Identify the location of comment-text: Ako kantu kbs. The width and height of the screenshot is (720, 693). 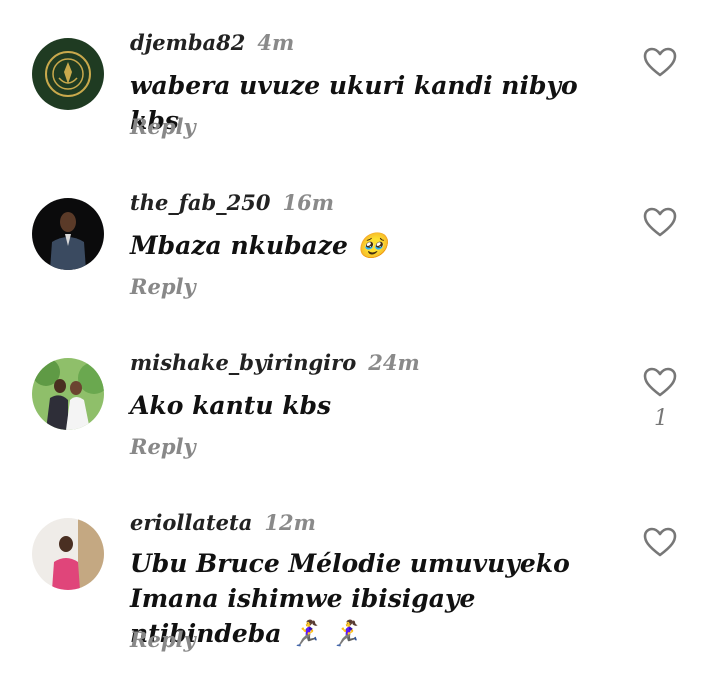
(231, 405).